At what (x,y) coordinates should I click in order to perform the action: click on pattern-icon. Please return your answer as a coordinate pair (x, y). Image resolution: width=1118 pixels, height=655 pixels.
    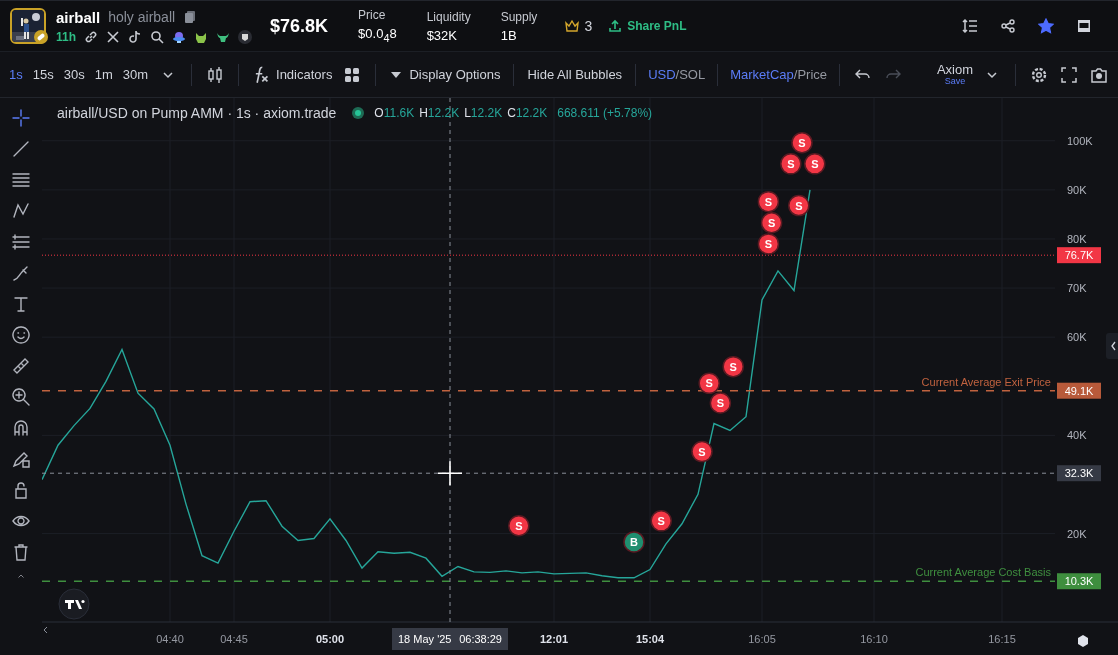
    Looking at the image, I should click on (21, 211).